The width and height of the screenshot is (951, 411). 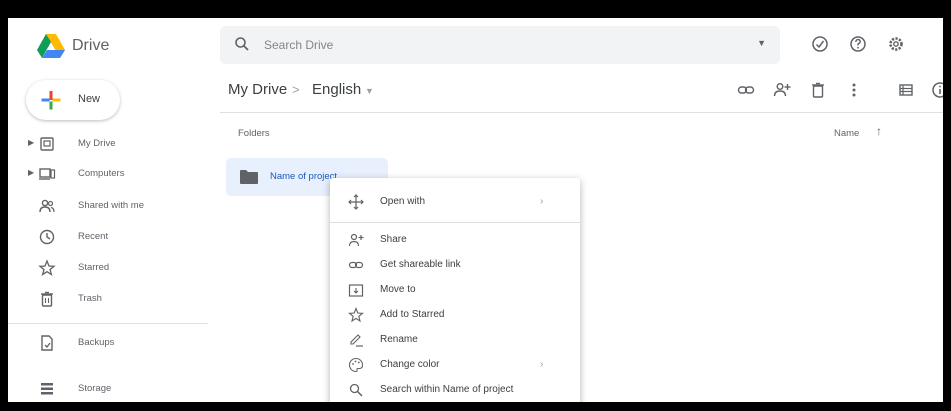 I want to click on menu-item-label: Add to Starred, so click(x=412, y=314).